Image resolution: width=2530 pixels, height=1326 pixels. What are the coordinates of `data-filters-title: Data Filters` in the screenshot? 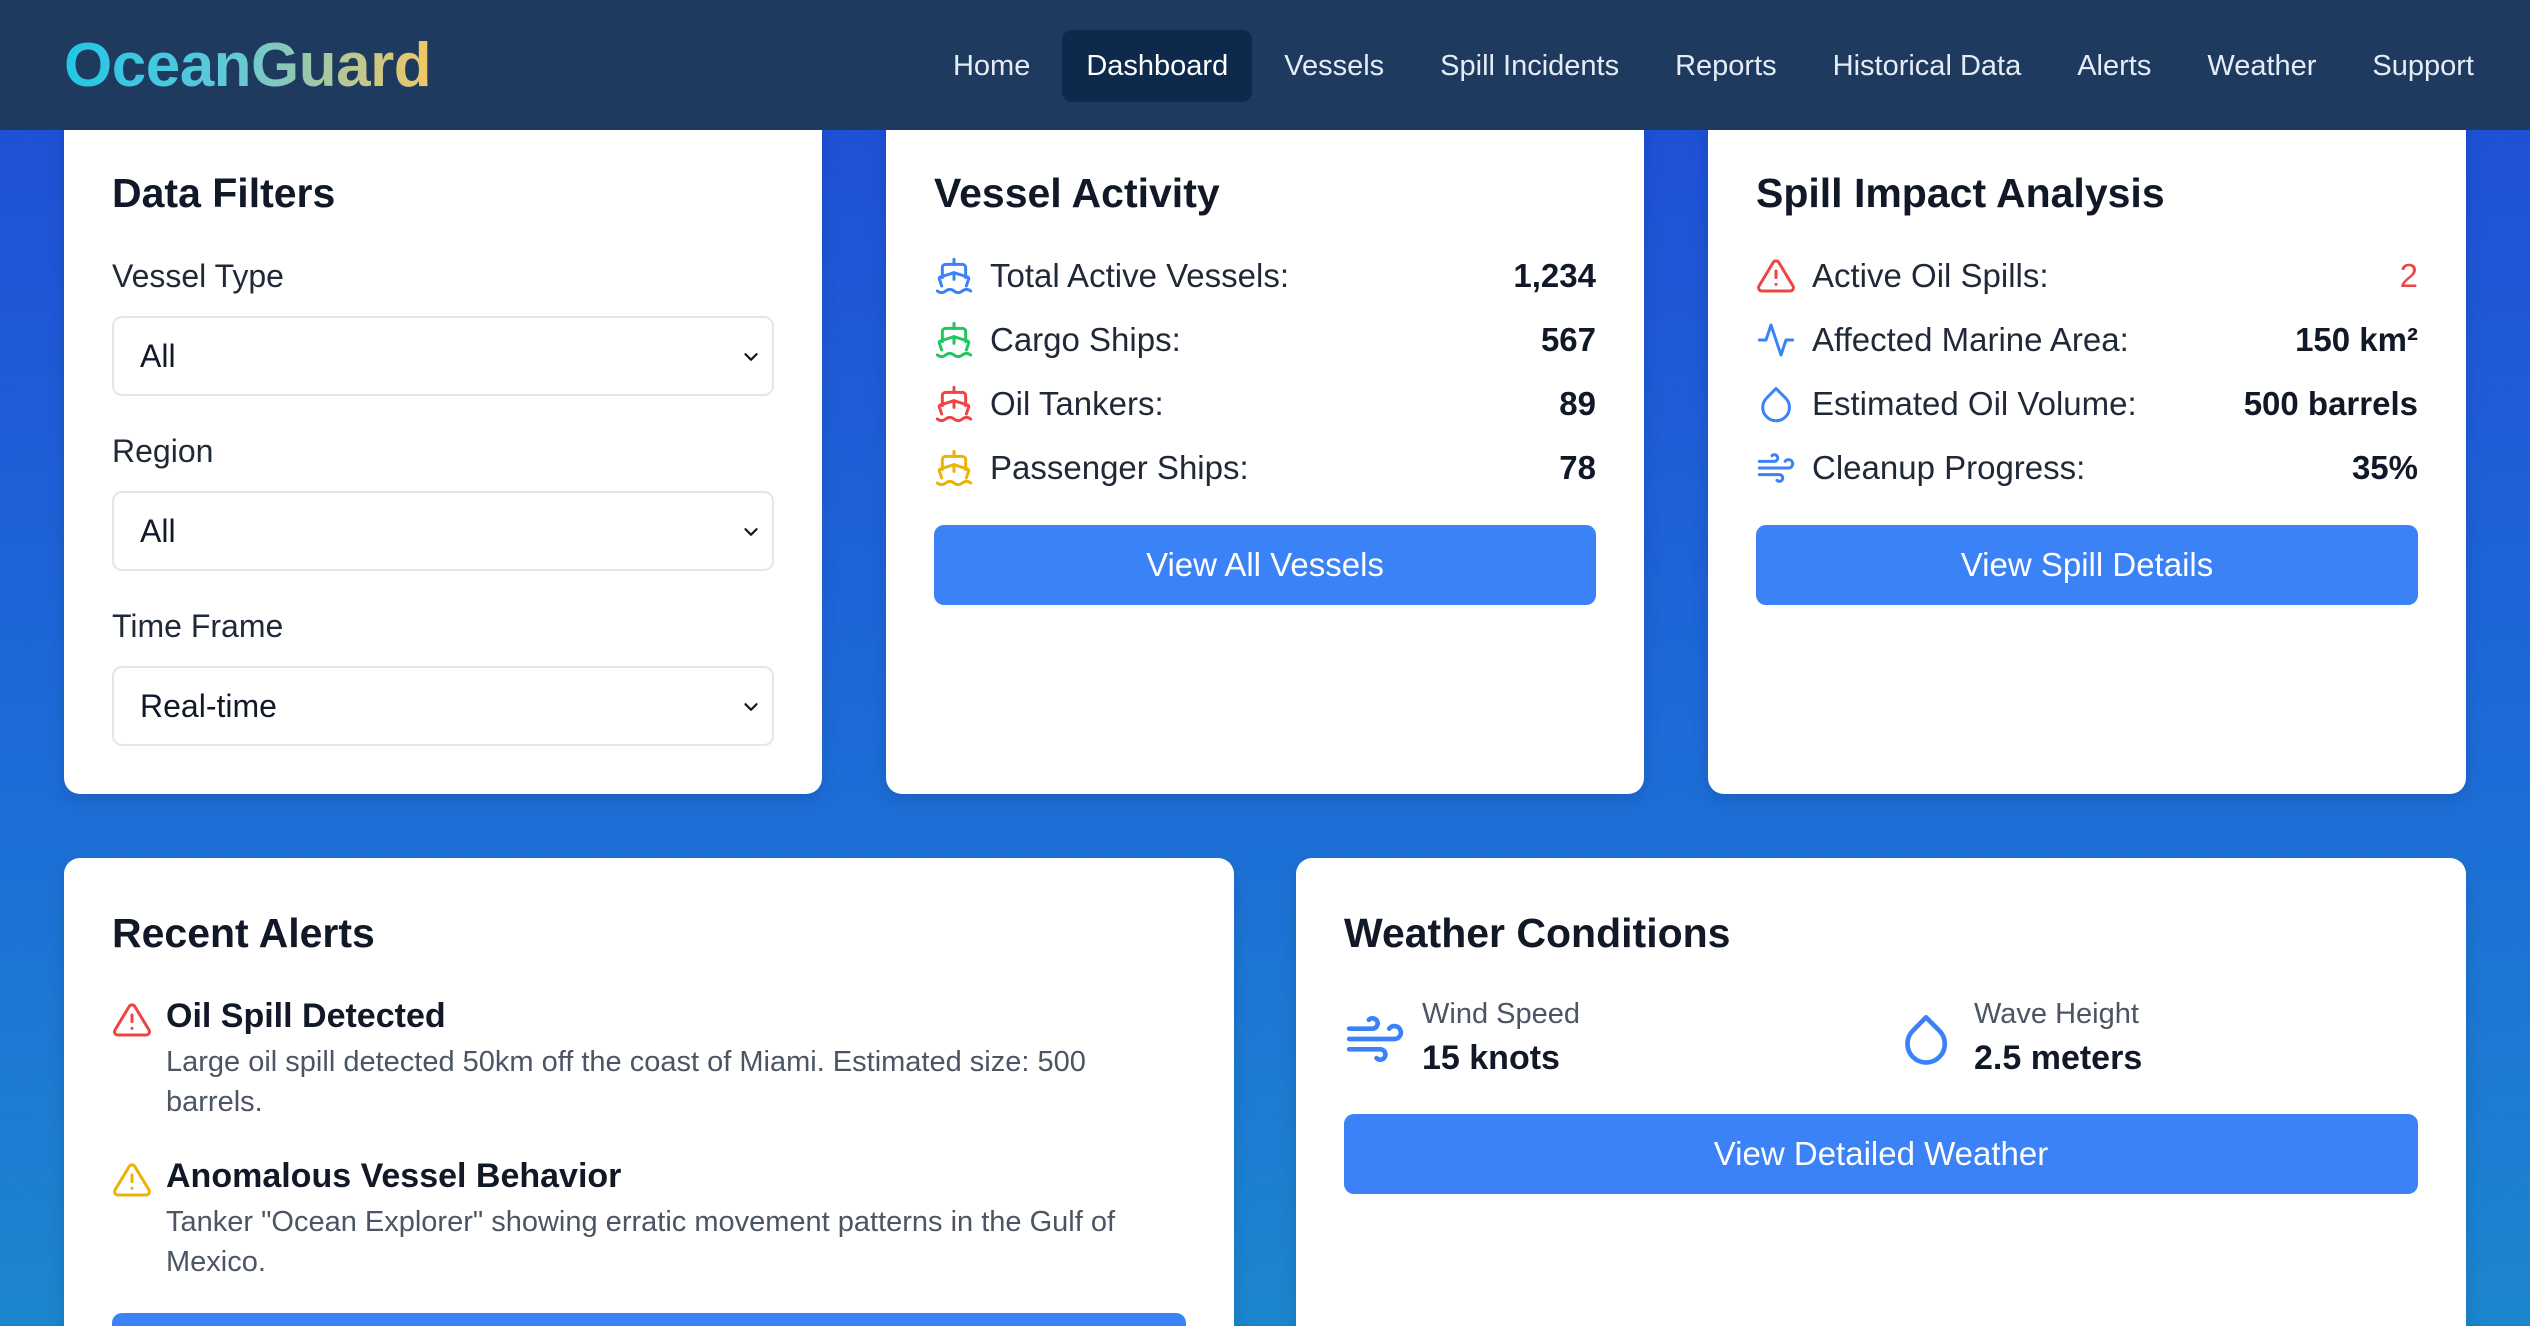 It's located at (224, 193).